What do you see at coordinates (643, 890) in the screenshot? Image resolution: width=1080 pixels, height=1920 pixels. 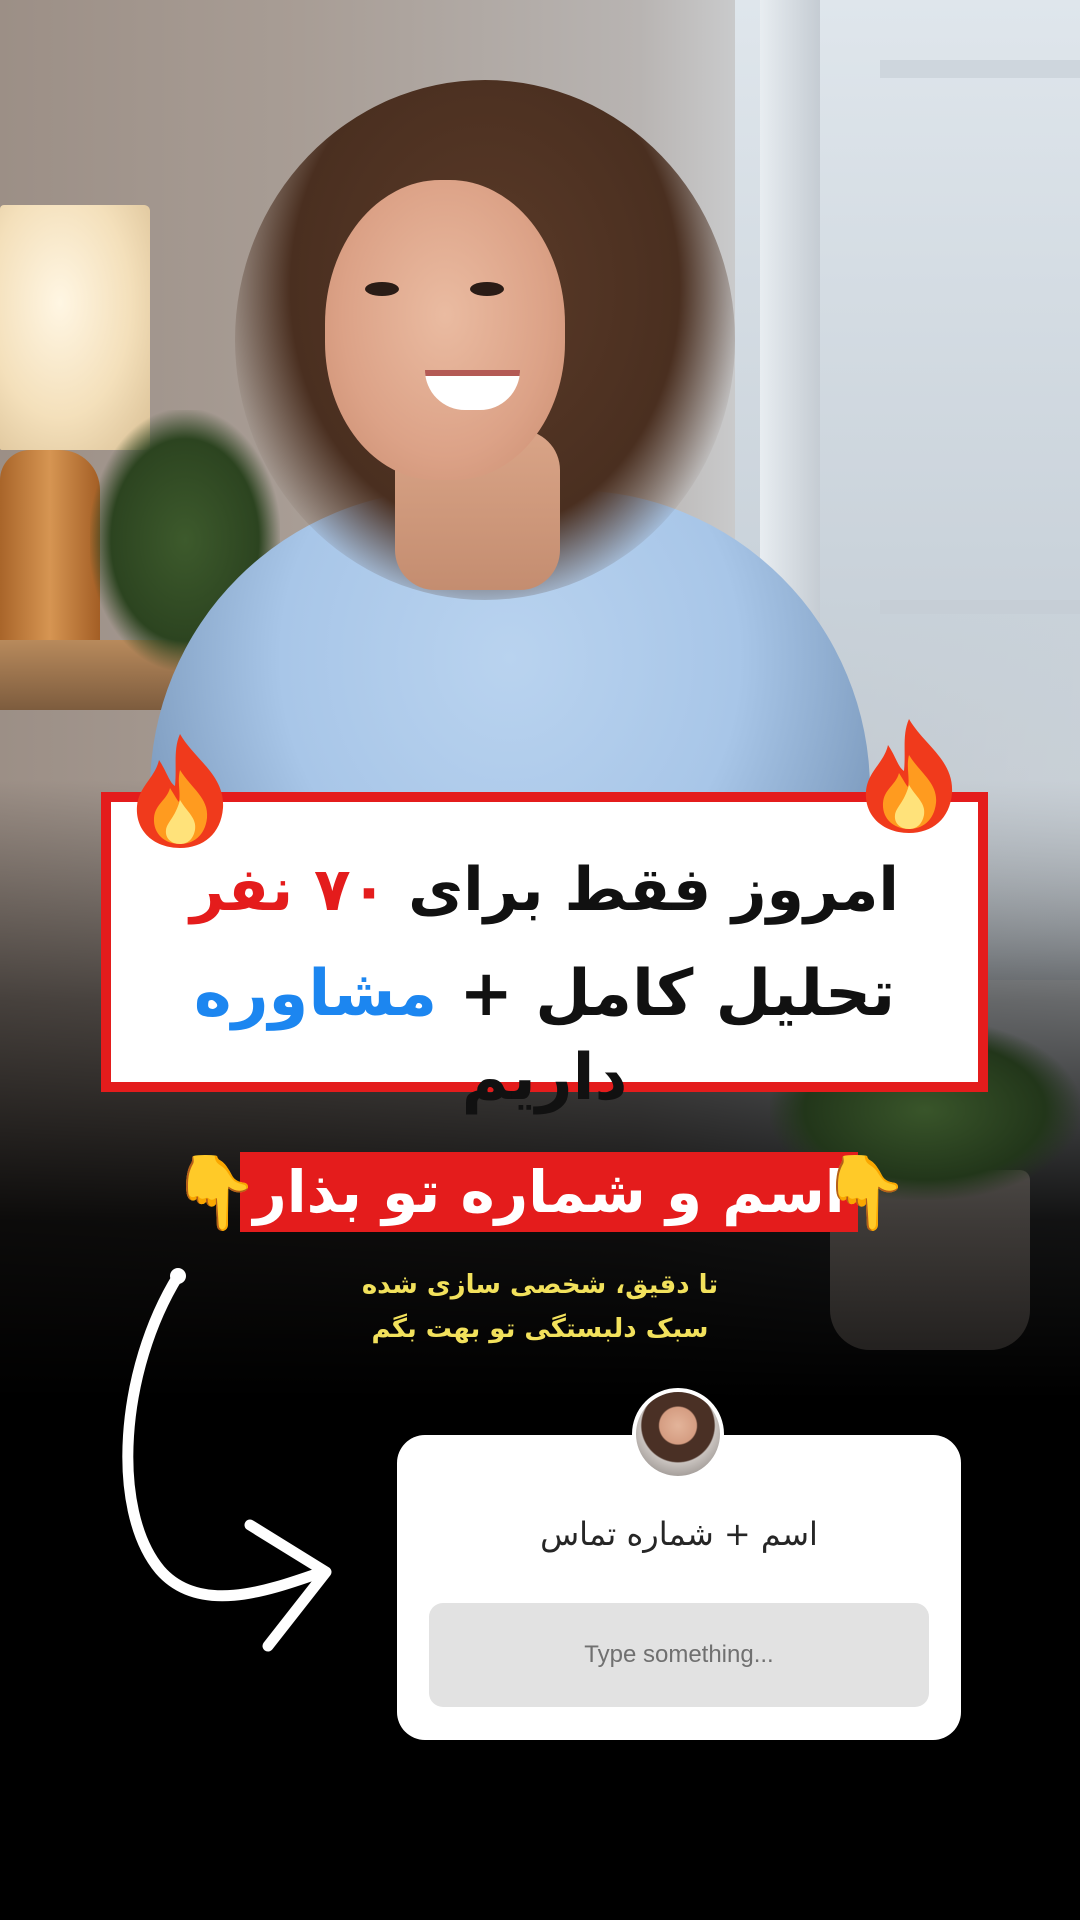 I see `headline-line-1-text: امروز فقط برای` at bounding box center [643, 890].